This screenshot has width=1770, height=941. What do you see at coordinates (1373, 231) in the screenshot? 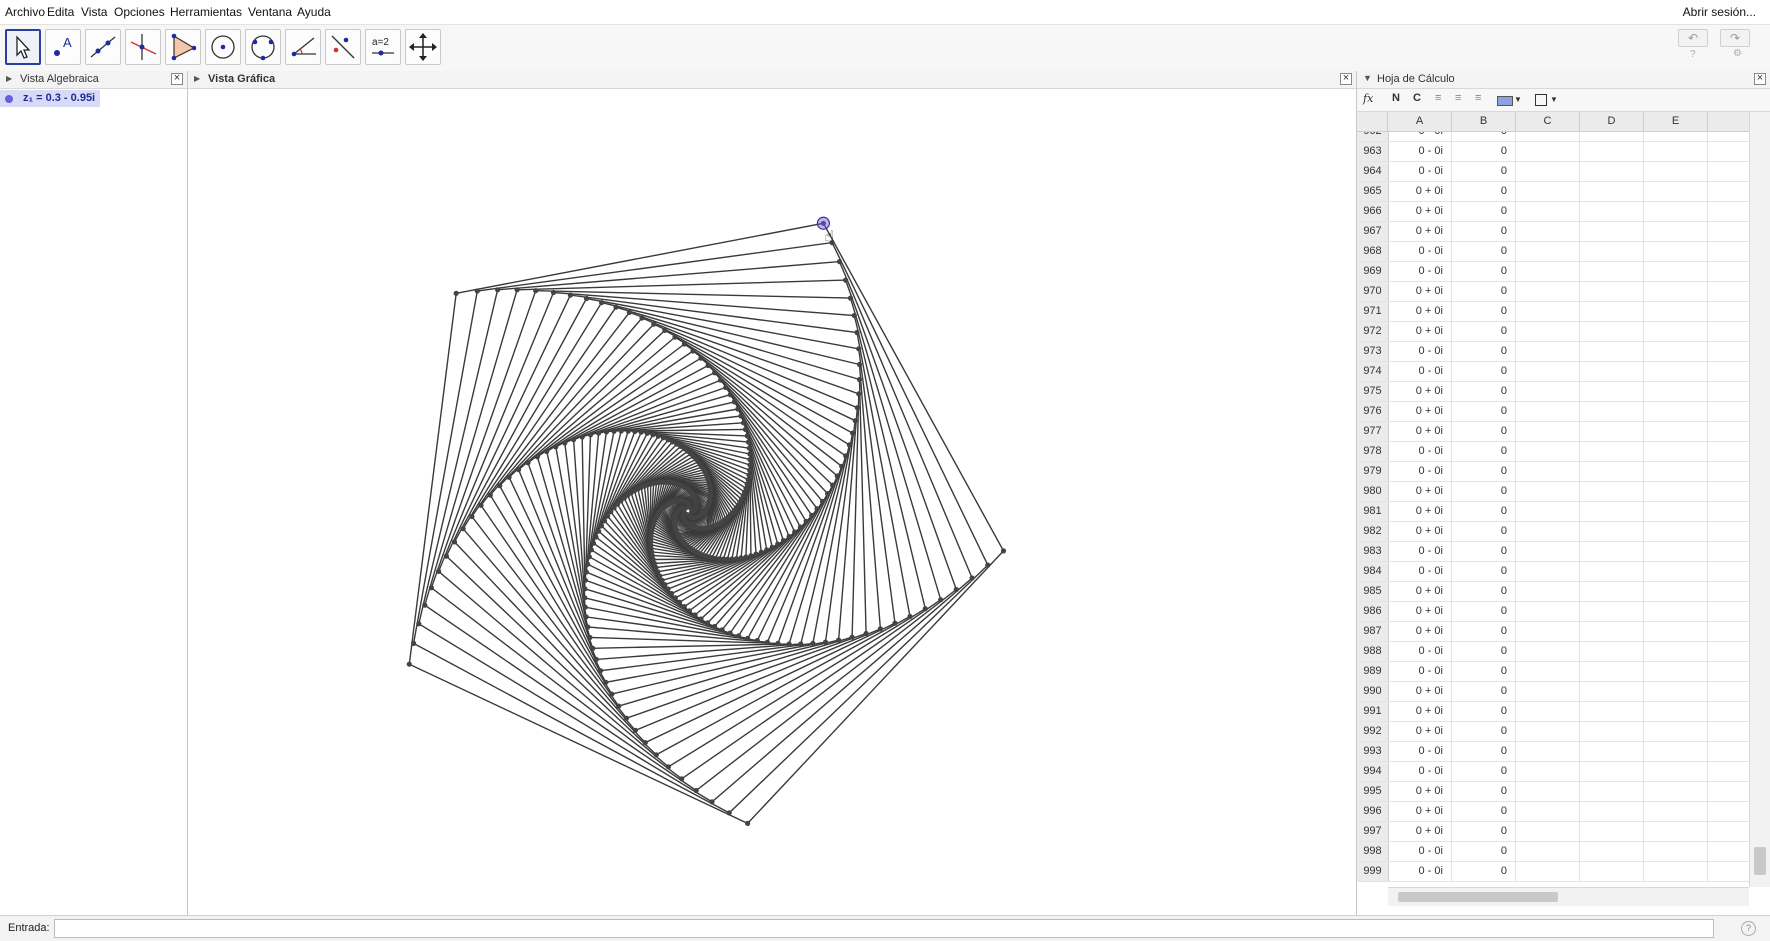
I see `row-number: 967` at bounding box center [1373, 231].